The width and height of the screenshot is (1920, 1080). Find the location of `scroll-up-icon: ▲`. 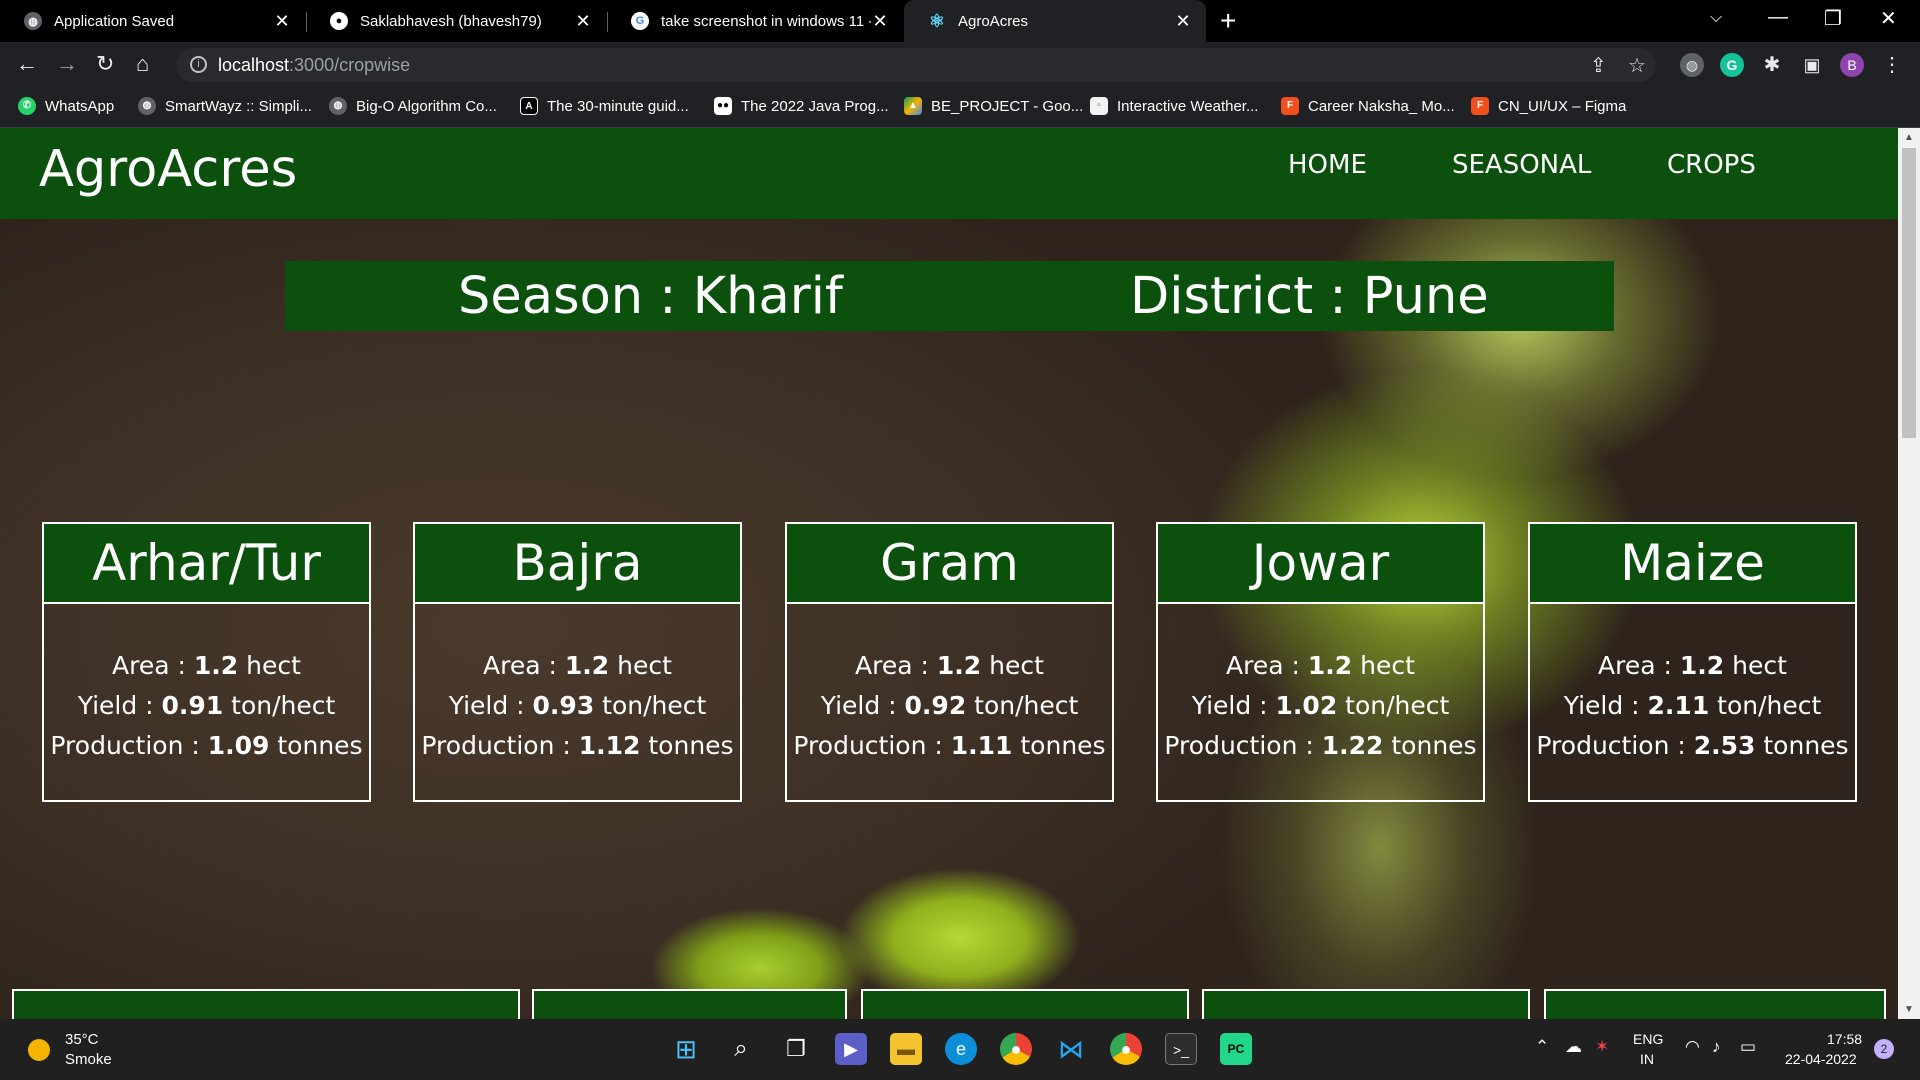

scroll-up-icon: ▲ is located at coordinates (1909, 137).